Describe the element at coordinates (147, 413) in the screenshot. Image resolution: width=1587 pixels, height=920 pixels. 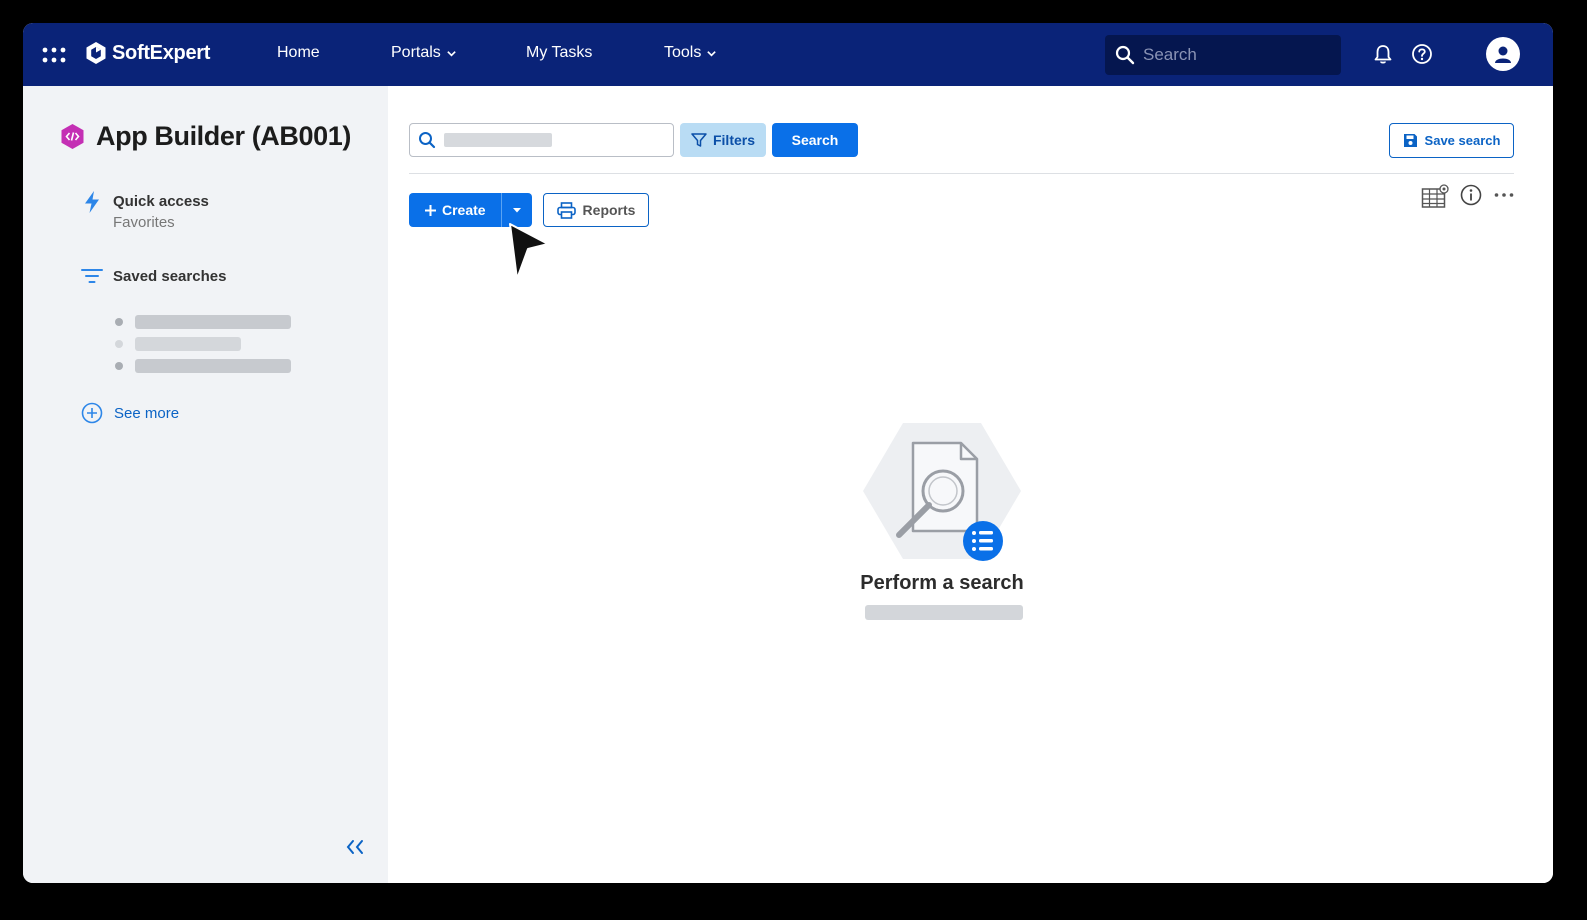
I see `see-more-label: See more` at that location.